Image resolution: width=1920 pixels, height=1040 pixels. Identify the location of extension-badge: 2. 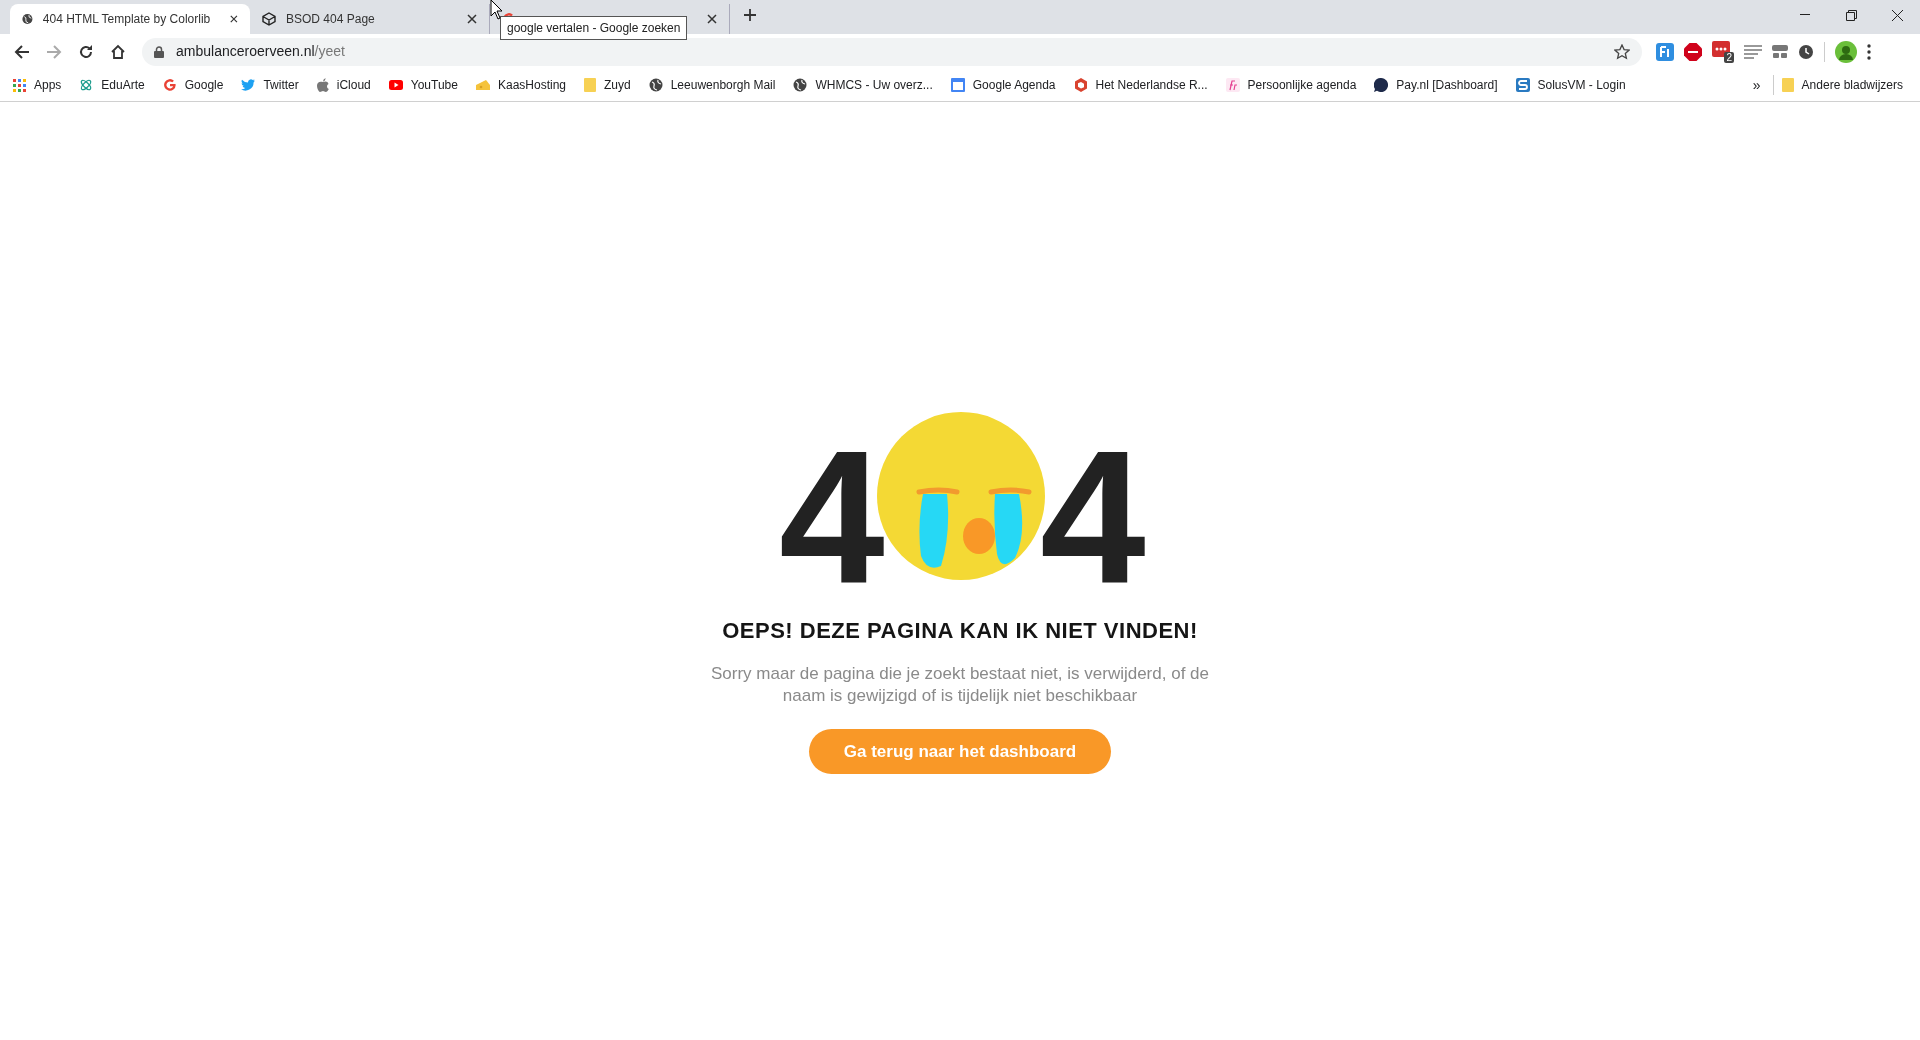
(1729, 57).